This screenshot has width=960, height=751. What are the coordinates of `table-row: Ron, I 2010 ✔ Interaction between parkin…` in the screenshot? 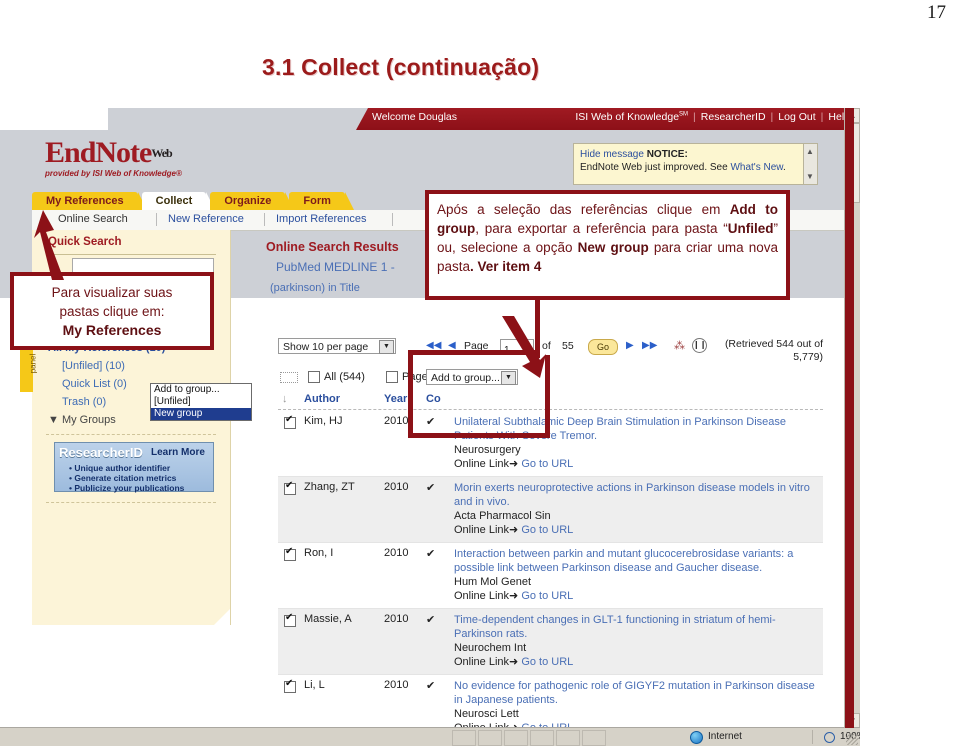 It's located at (550, 576).